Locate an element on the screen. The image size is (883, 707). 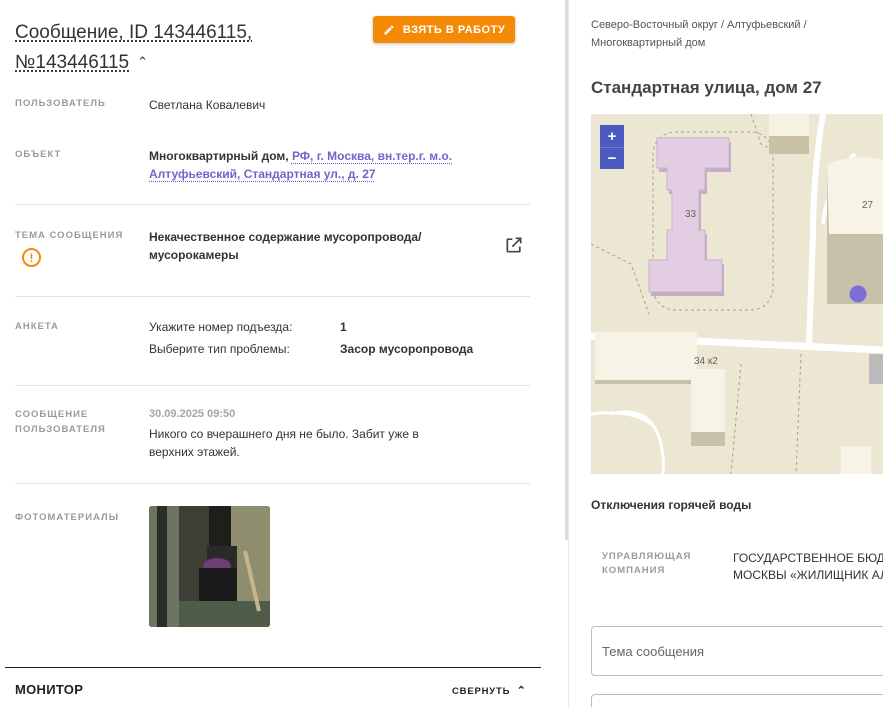
breadcrumb-line-1: Северо-Восточный округ / Алтуфьевский / is located at coordinates (699, 25).